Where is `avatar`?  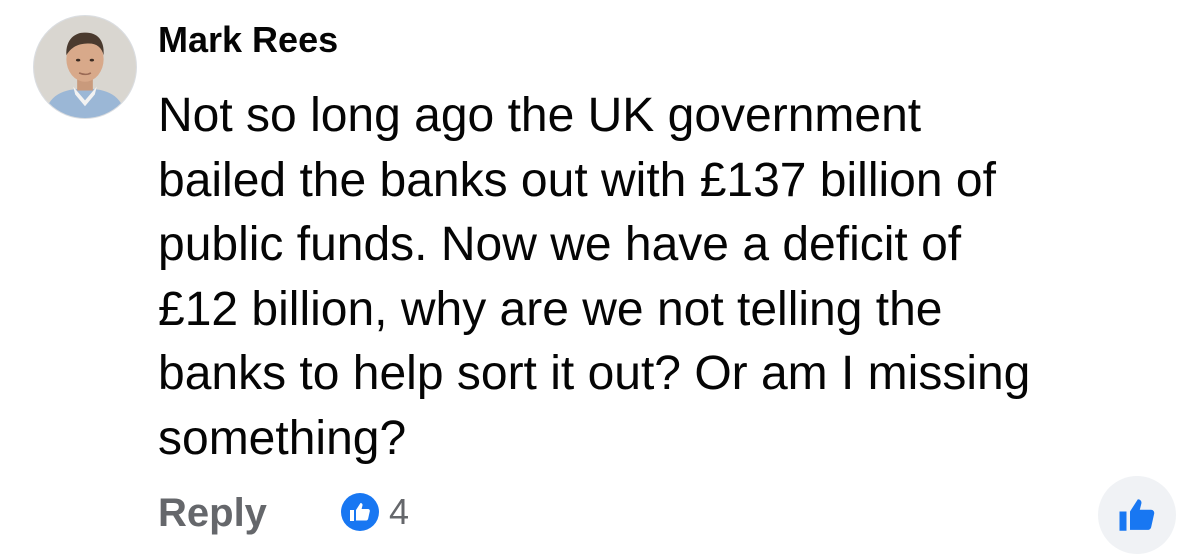
avatar is located at coordinates (85, 67).